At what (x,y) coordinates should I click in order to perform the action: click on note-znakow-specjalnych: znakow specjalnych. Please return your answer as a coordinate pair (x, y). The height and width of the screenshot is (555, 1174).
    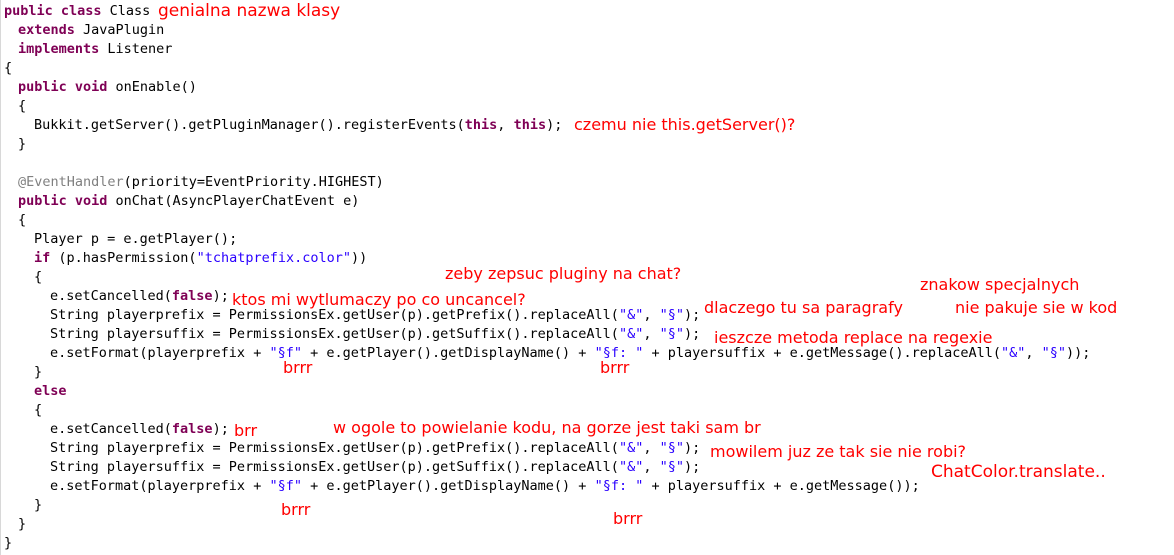
    Looking at the image, I should click on (1000, 284).